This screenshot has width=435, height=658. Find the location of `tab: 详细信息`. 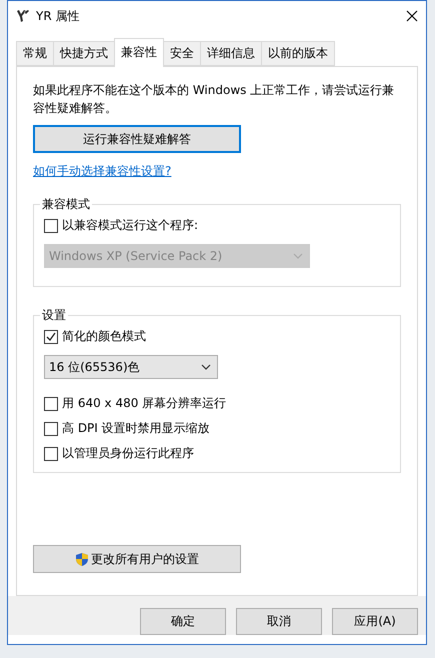

tab: 详细信息 is located at coordinates (231, 53).